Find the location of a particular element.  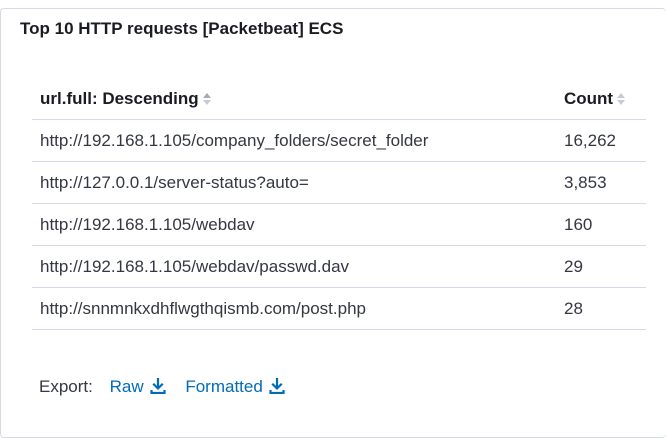

panel-title: Top 10 HTTP requests [Packetbeat] ECS is located at coordinates (182, 28).